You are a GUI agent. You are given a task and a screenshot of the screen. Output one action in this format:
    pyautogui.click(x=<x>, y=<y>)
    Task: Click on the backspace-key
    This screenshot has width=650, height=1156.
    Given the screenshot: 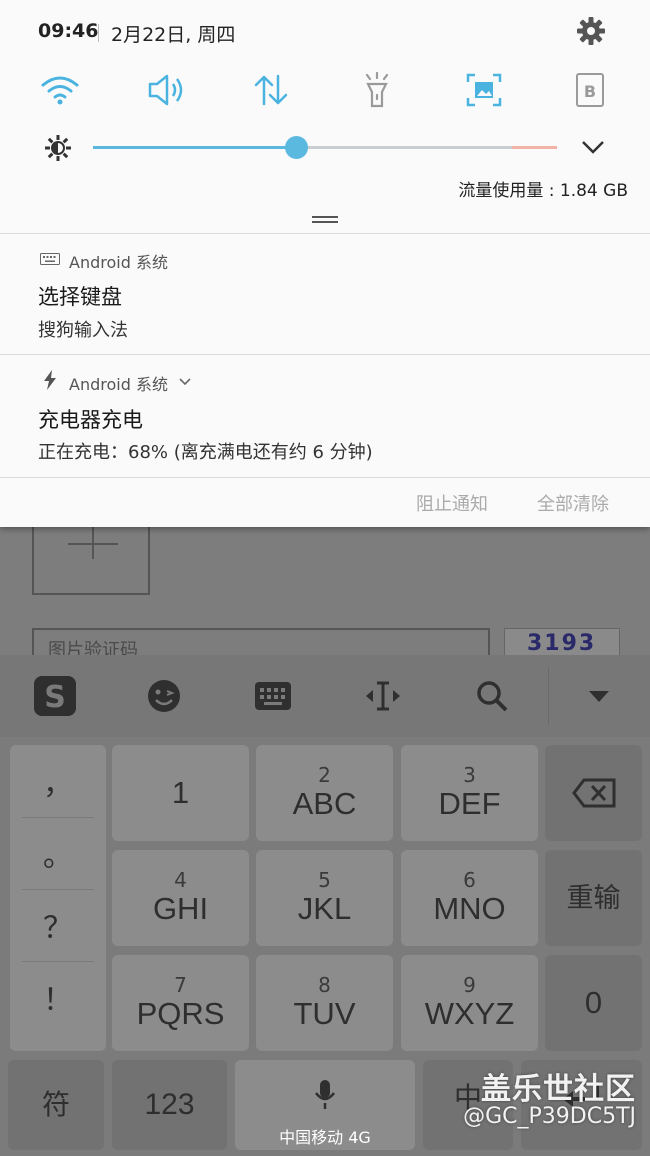 What is the action you would take?
    pyautogui.click(x=593, y=793)
    